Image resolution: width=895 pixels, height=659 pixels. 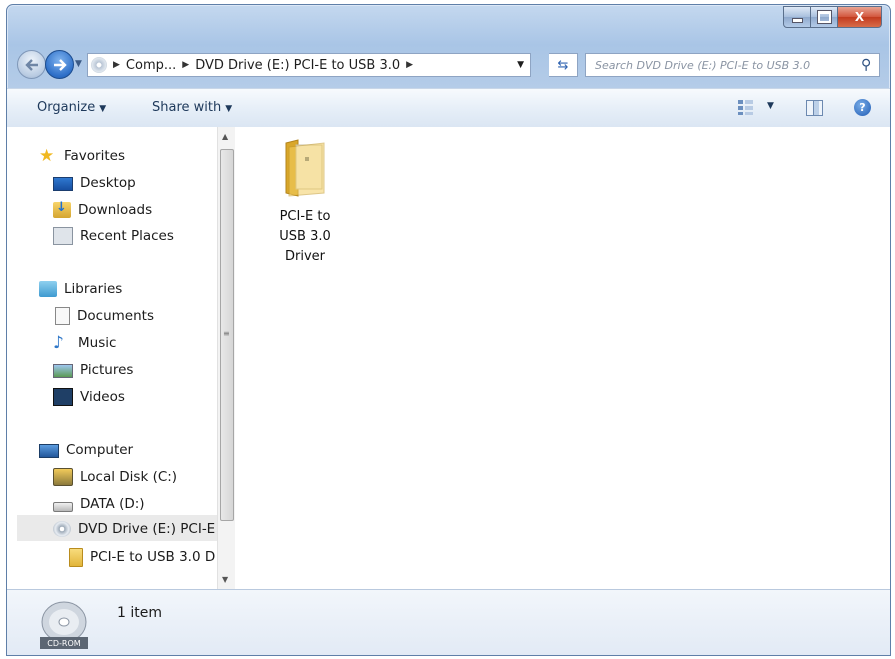 I want to click on file-name-line: PCI-E to, so click(x=305, y=216).